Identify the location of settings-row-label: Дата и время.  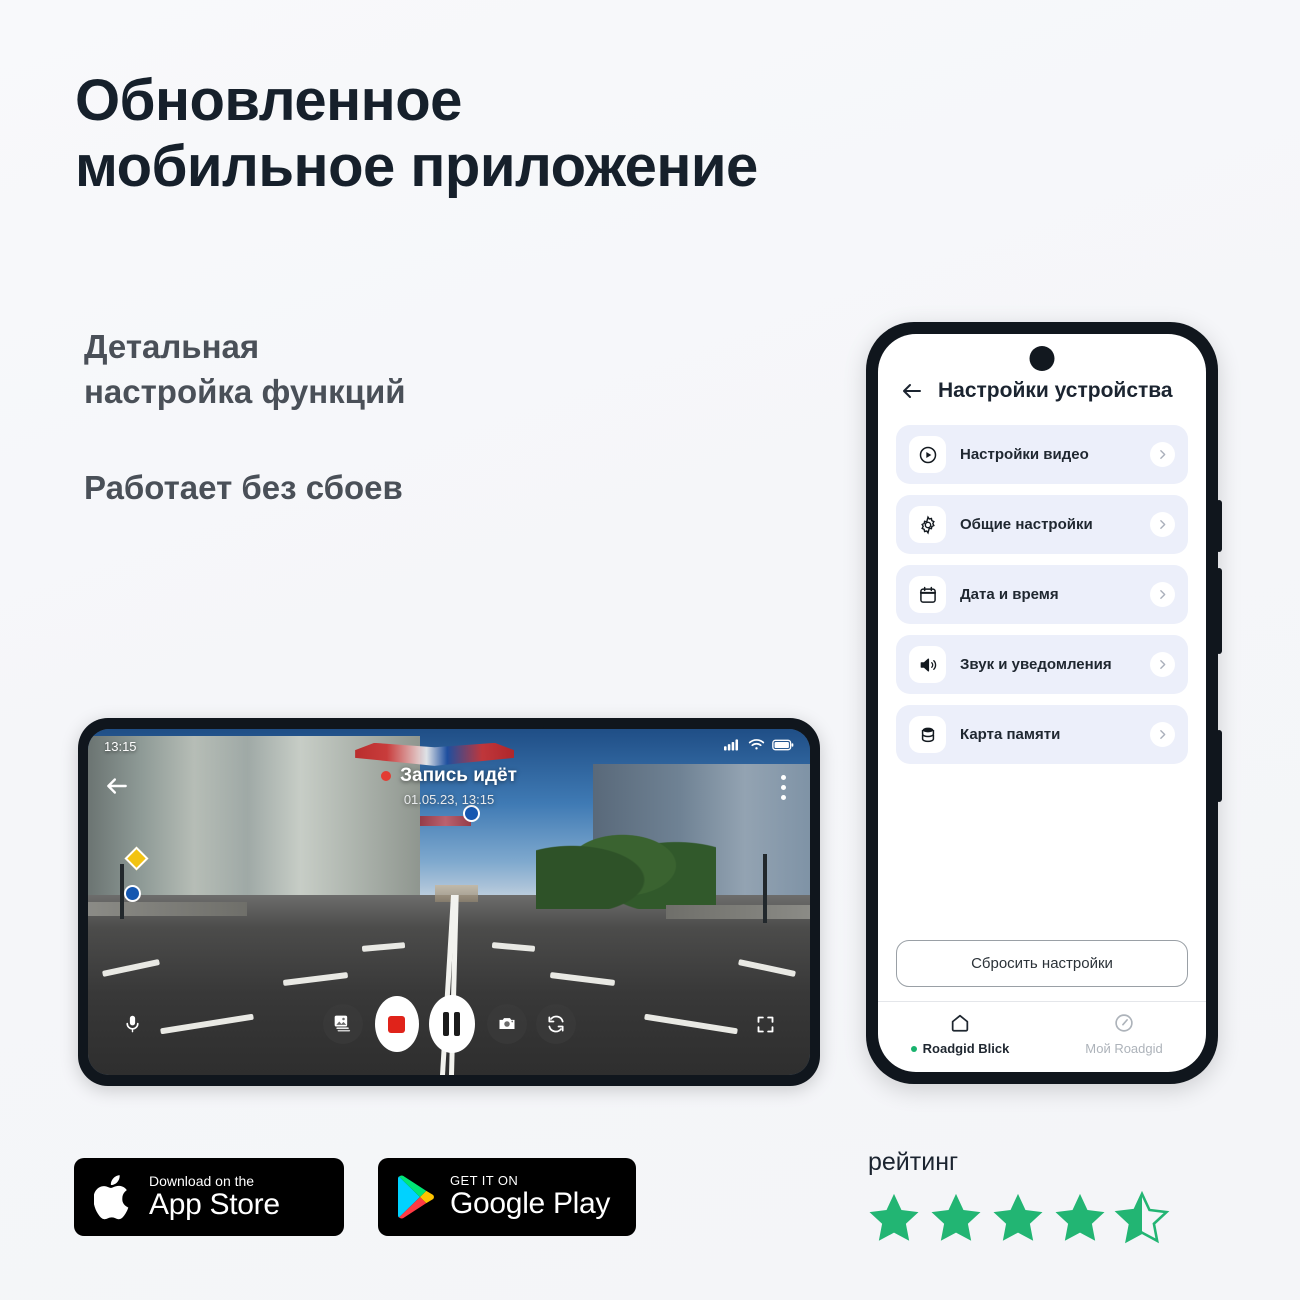
(1009, 594).